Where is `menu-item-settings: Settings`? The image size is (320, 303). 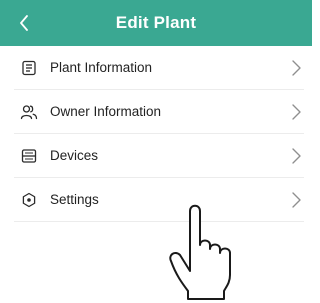
menu-item-settings: Settings is located at coordinates (159, 200).